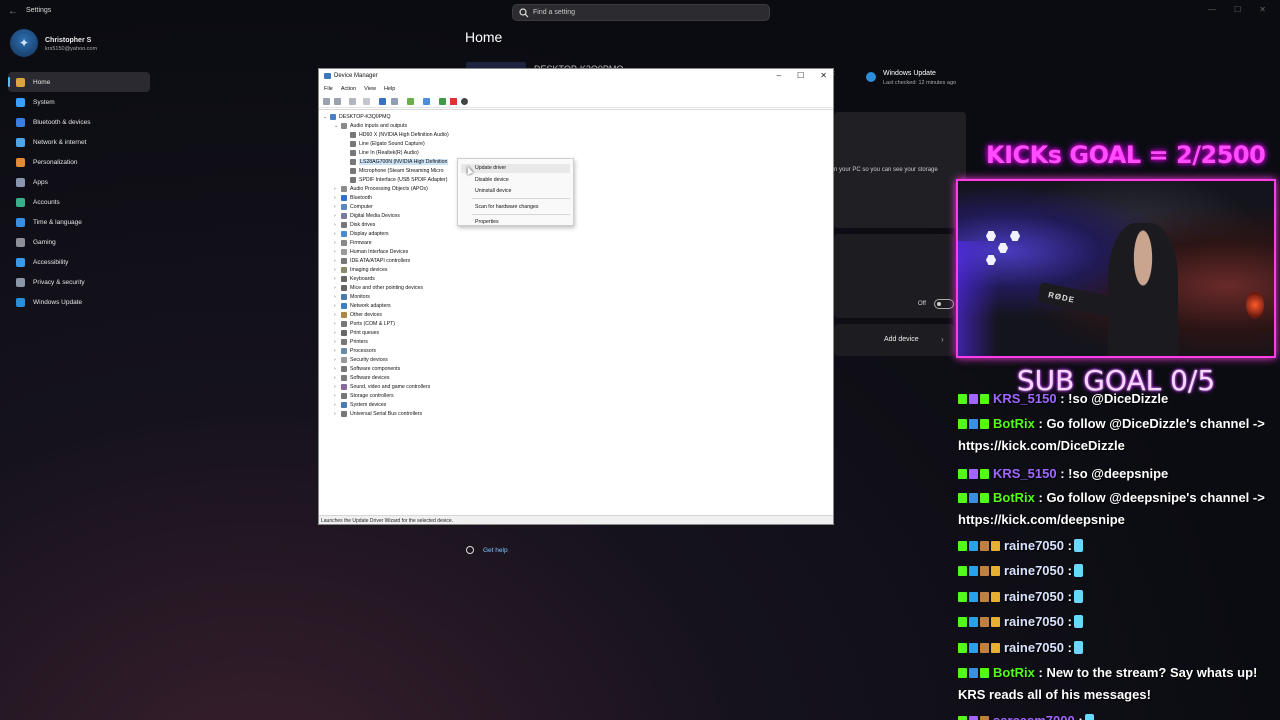 The image size is (1280, 720). Describe the element at coordinates (389, 89) in the screenshot. I see `menu-help: Help` at that location.